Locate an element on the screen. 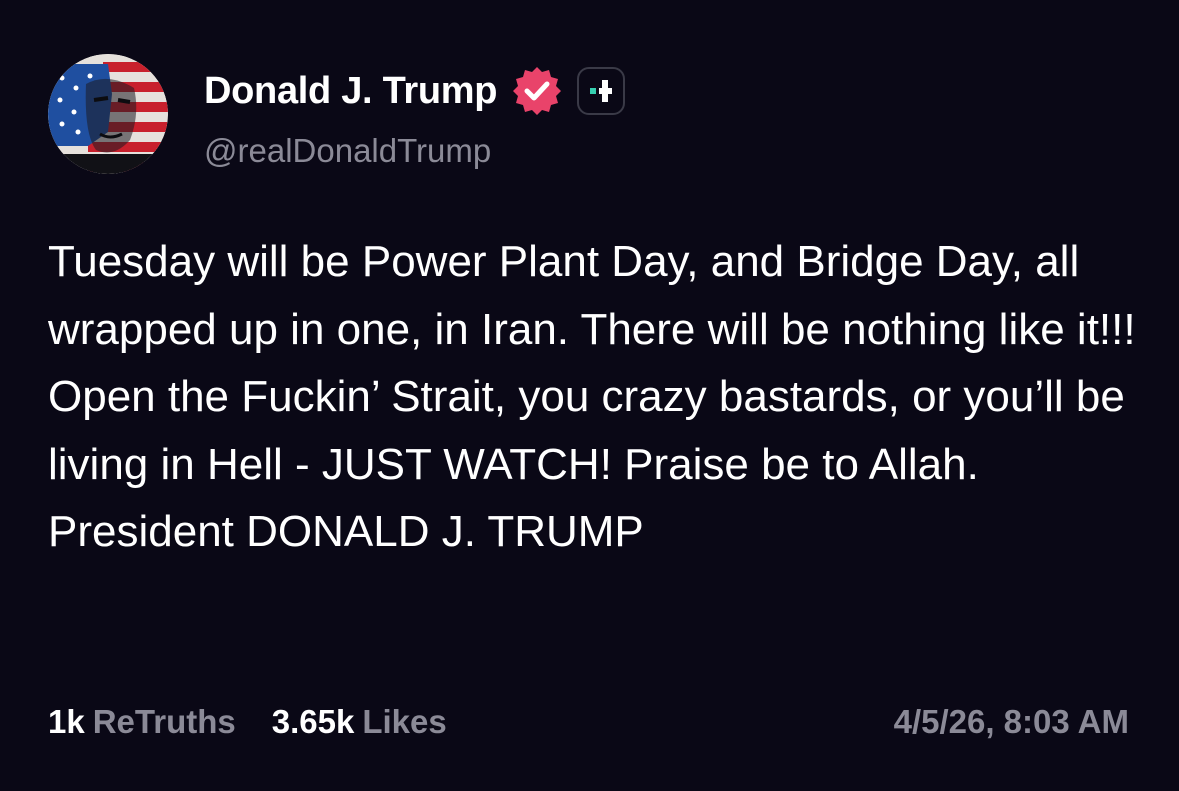  author-avatar is located at coordinates (108, 114).